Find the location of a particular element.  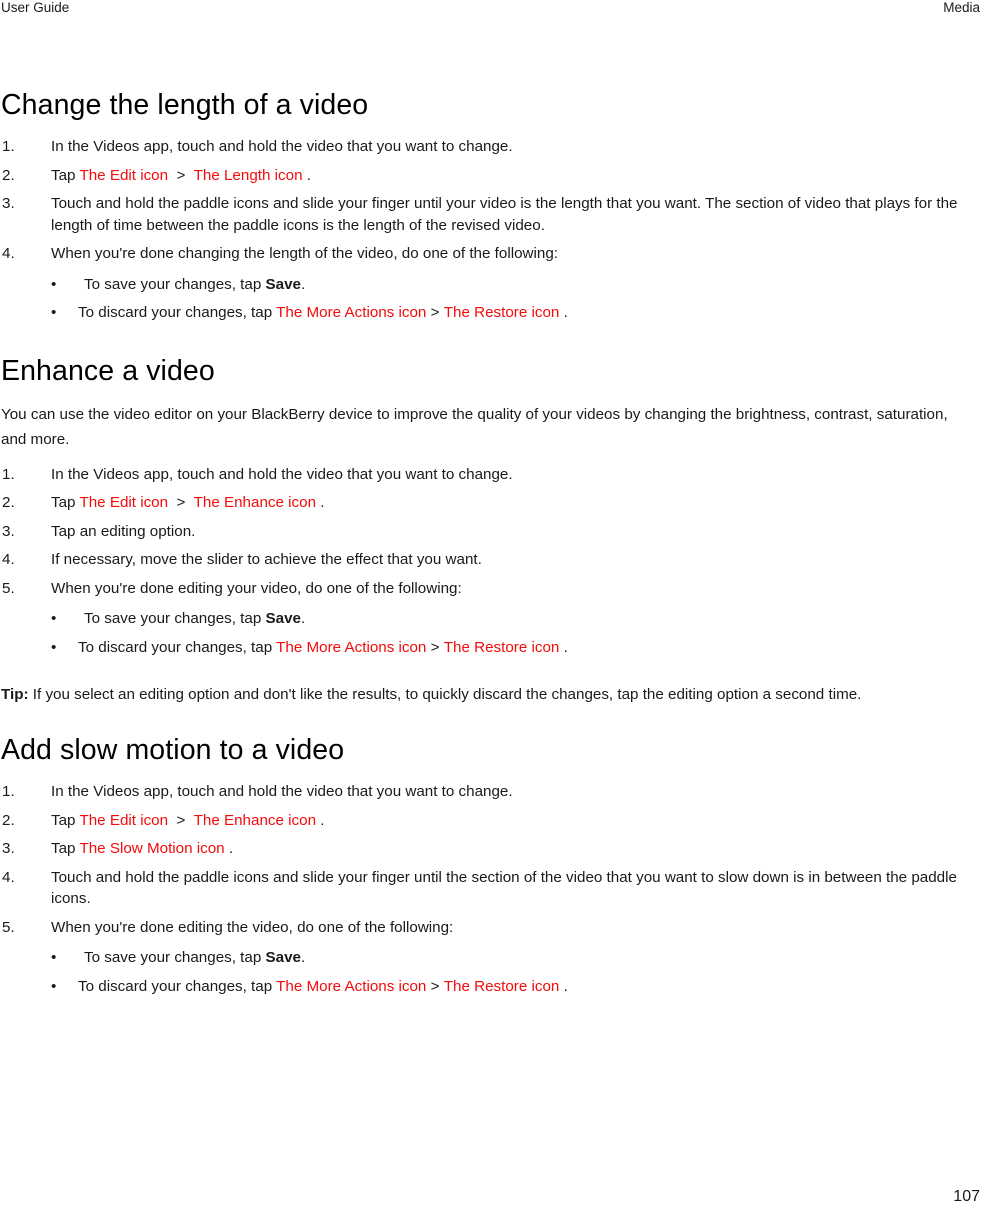

page-title: Add slow motion to a video is located at coordinates (173, 750).